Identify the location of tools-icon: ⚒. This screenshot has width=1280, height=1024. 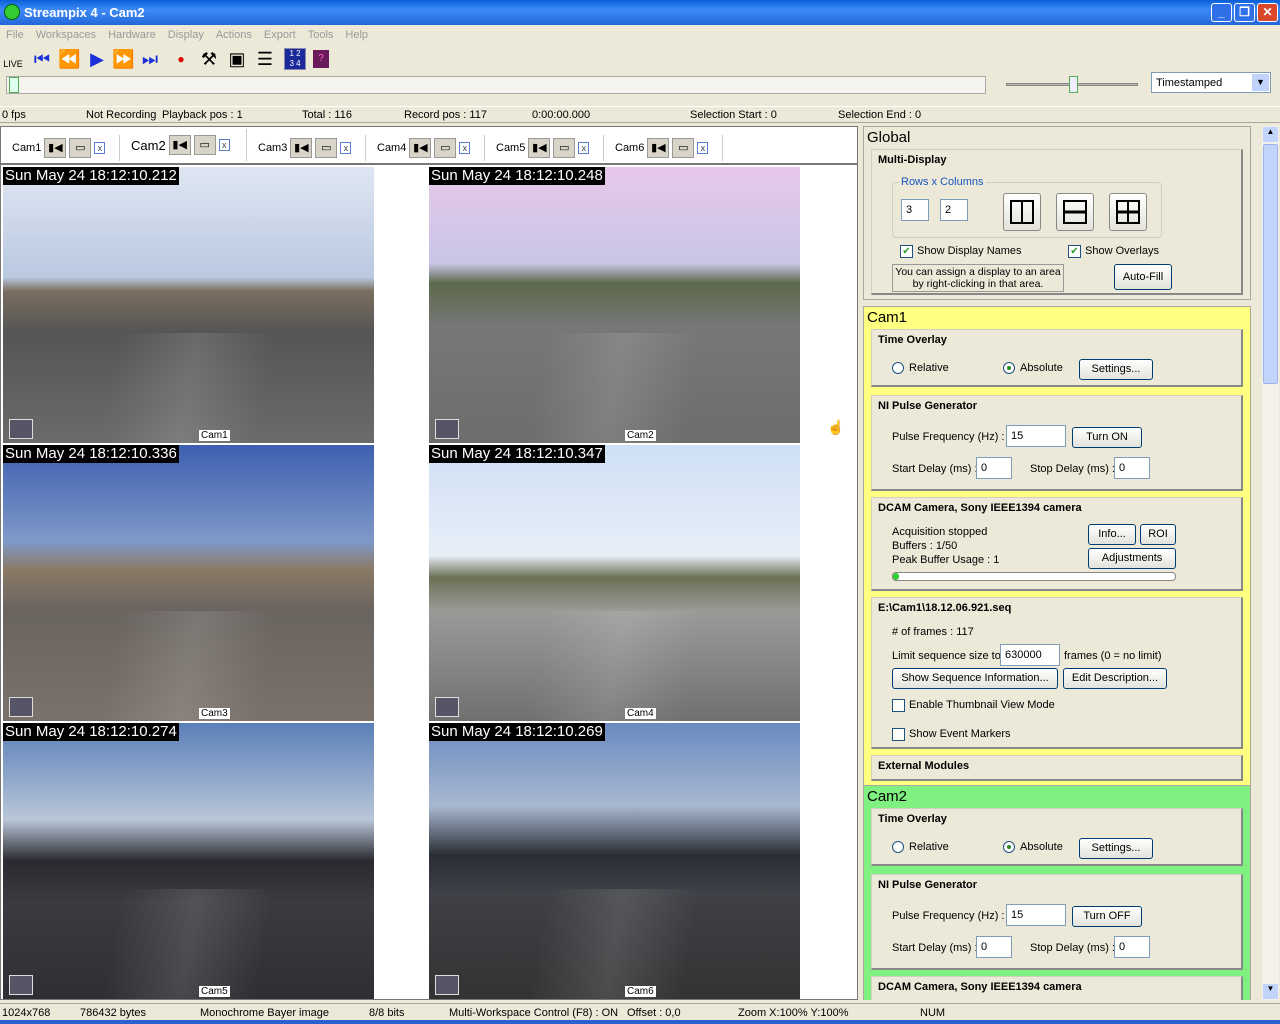
(209, 59).